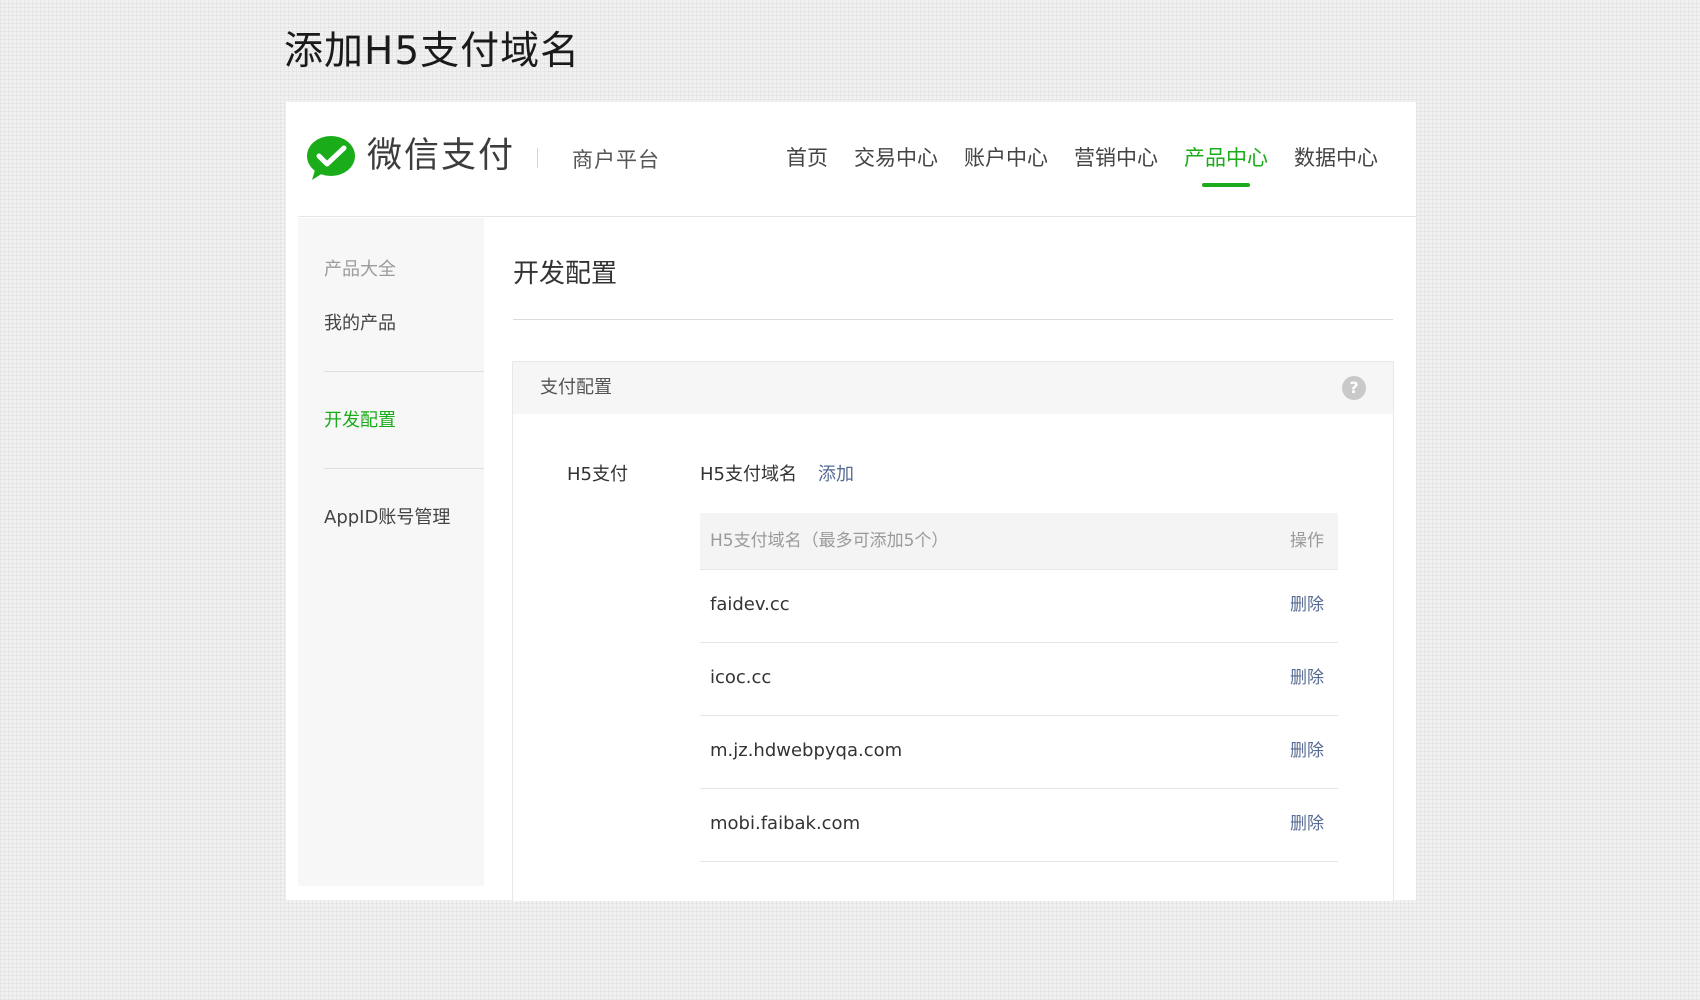  What do you see at coordinates (806, 750) in the screenshot?
I see `domain-value: m.jz.hdwebpyqa.com` at bounding box center [806, 750].